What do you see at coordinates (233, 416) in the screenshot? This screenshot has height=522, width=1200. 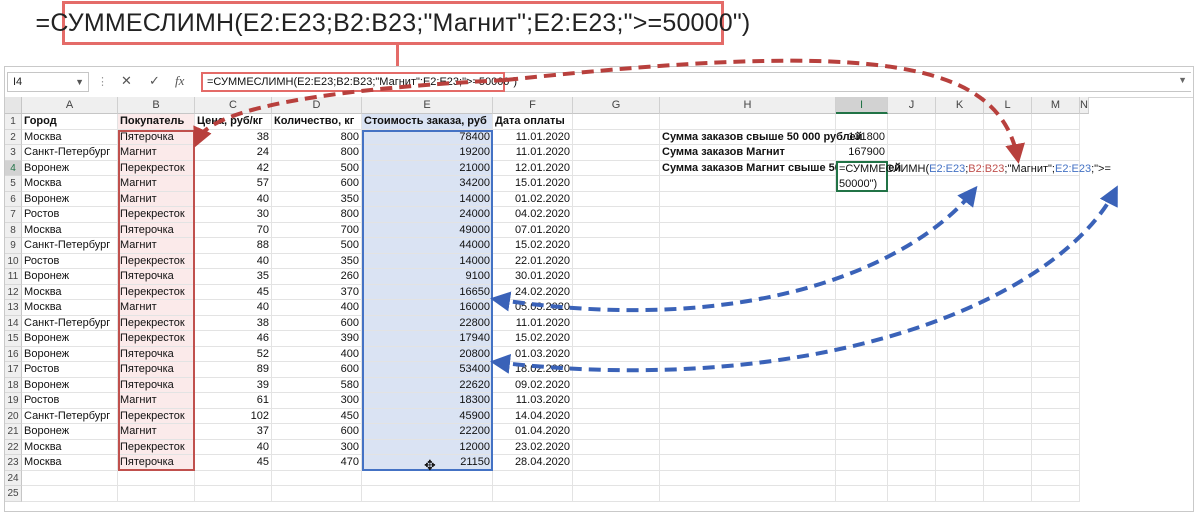 I see `table-cell-price: 102` at bounding box center [233, 416].